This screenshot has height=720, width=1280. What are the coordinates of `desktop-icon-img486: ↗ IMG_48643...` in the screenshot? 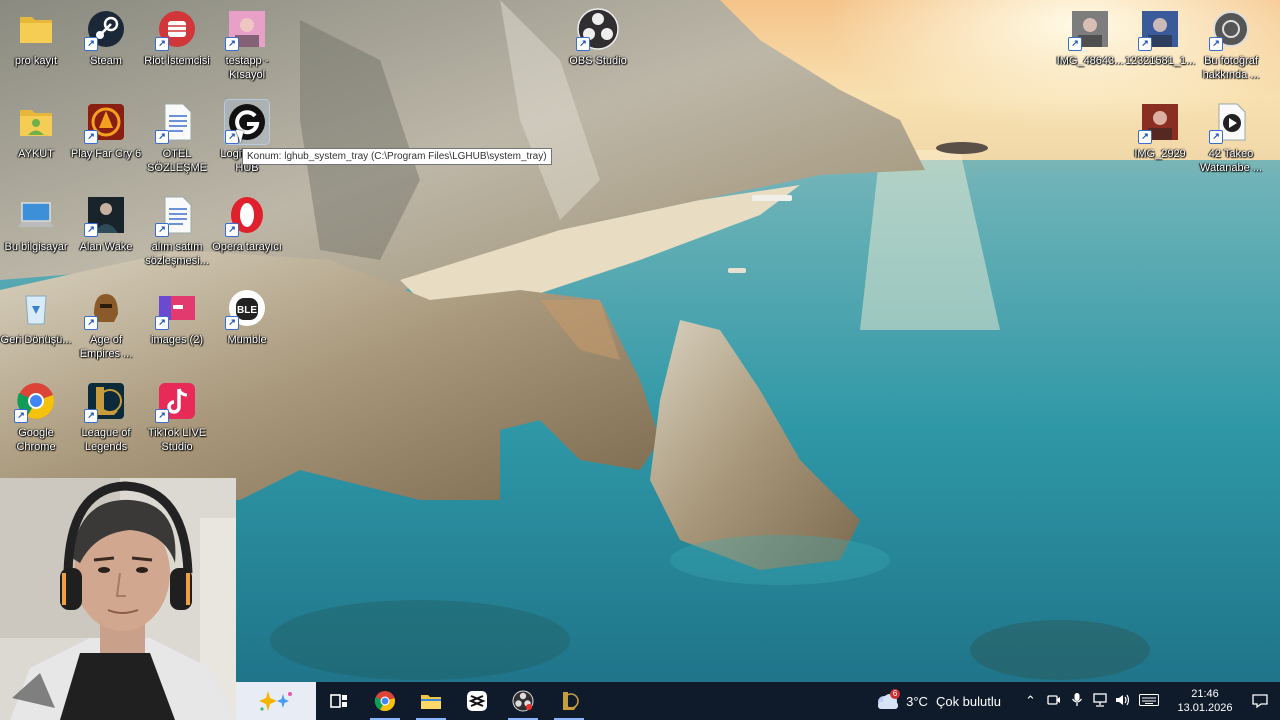 It's located at (1090, 37).